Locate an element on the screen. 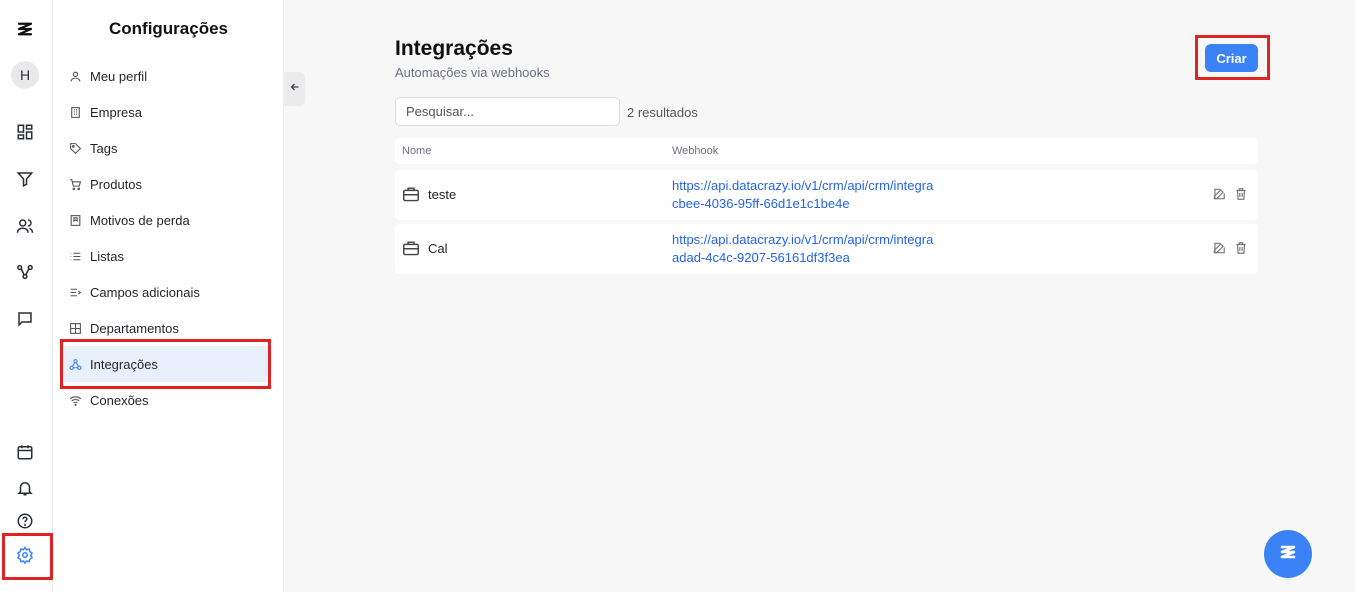 The image size is (1355, 592). webhook-line-2: adad-4c4c-9207-56161df3f3ea is located at coordinates (761, 257).